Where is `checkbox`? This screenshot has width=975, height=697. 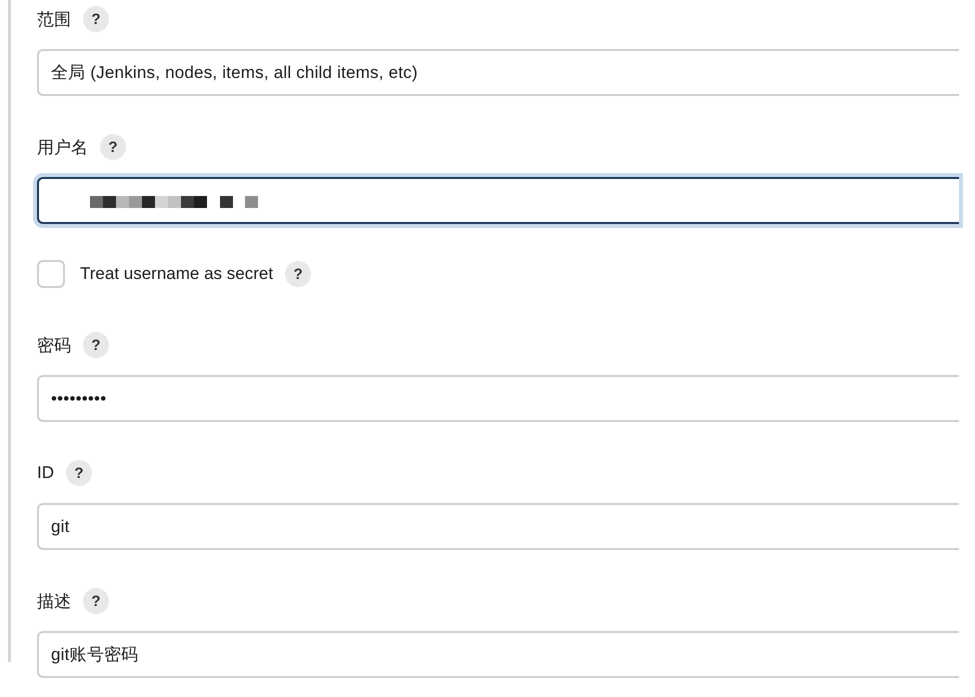
checkbox is located at coordinates (51, 274).